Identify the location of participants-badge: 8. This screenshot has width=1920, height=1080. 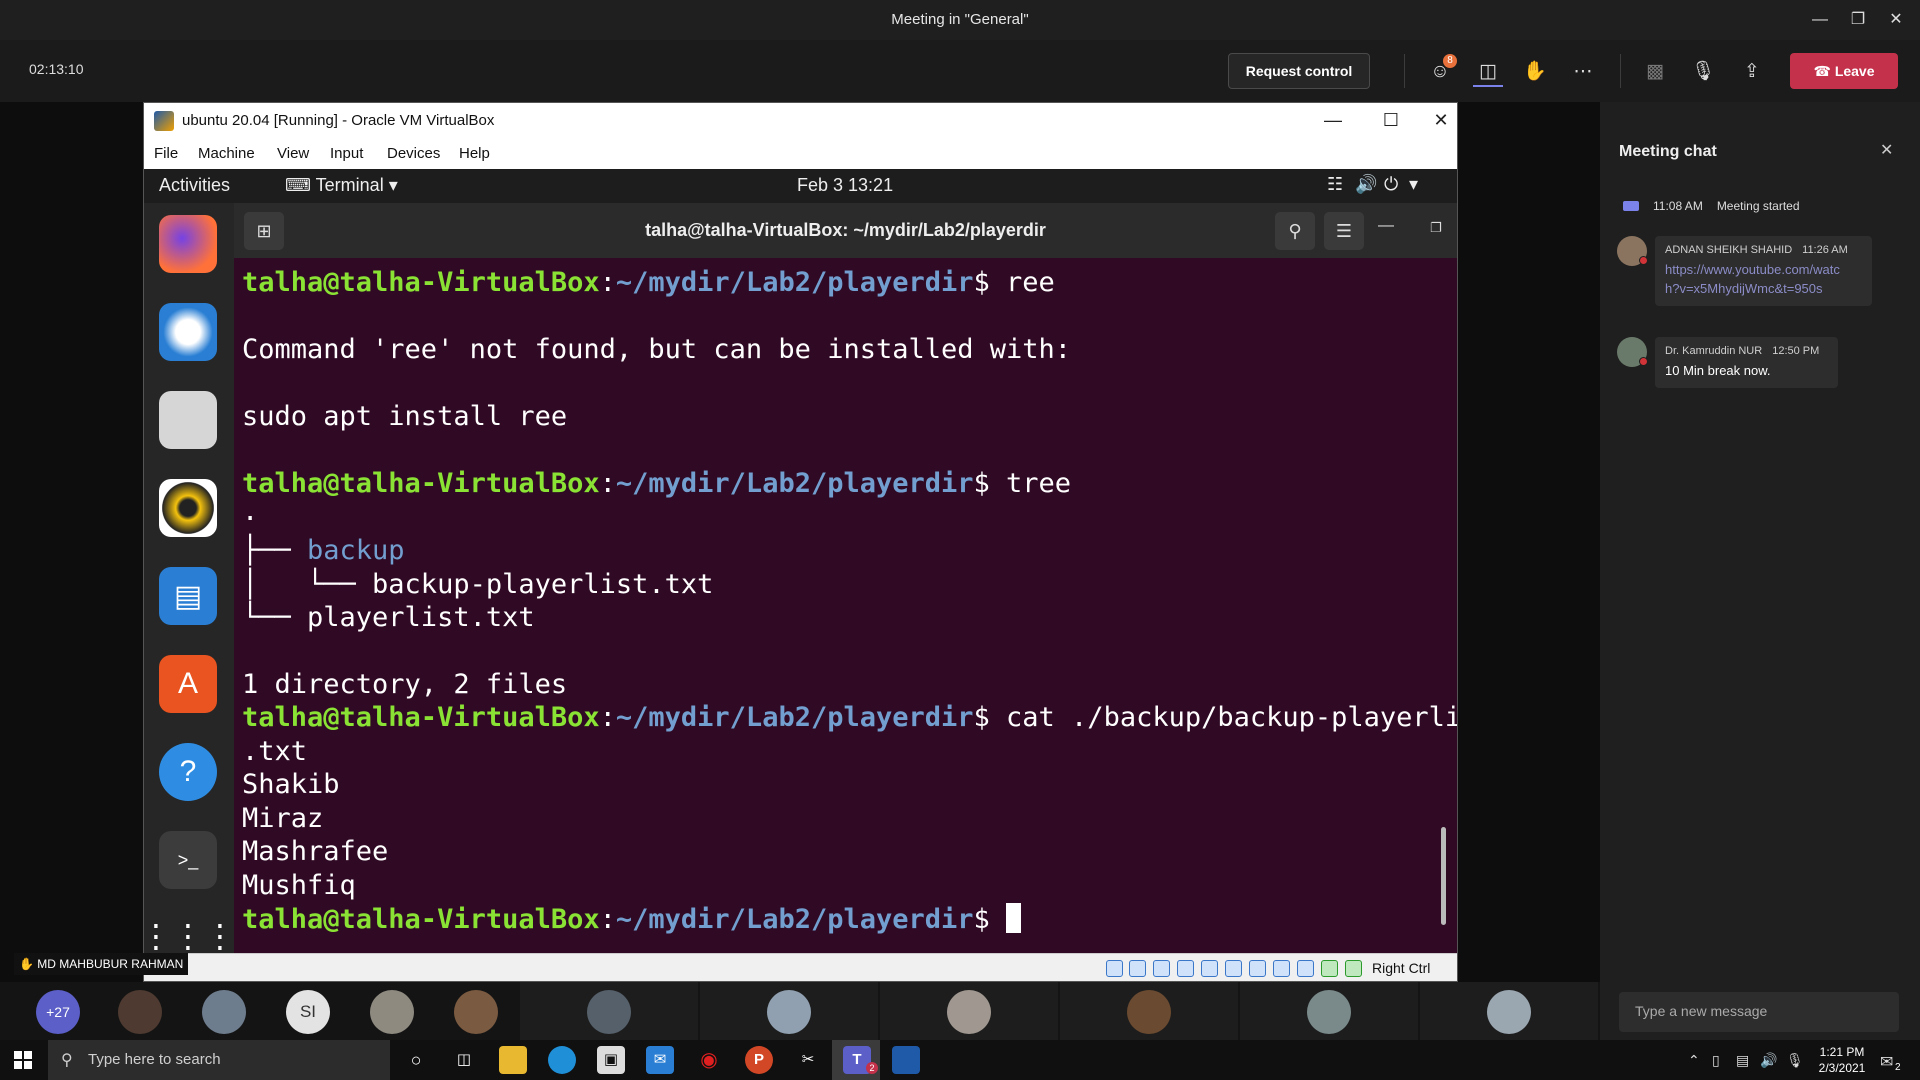
(1450, 61).